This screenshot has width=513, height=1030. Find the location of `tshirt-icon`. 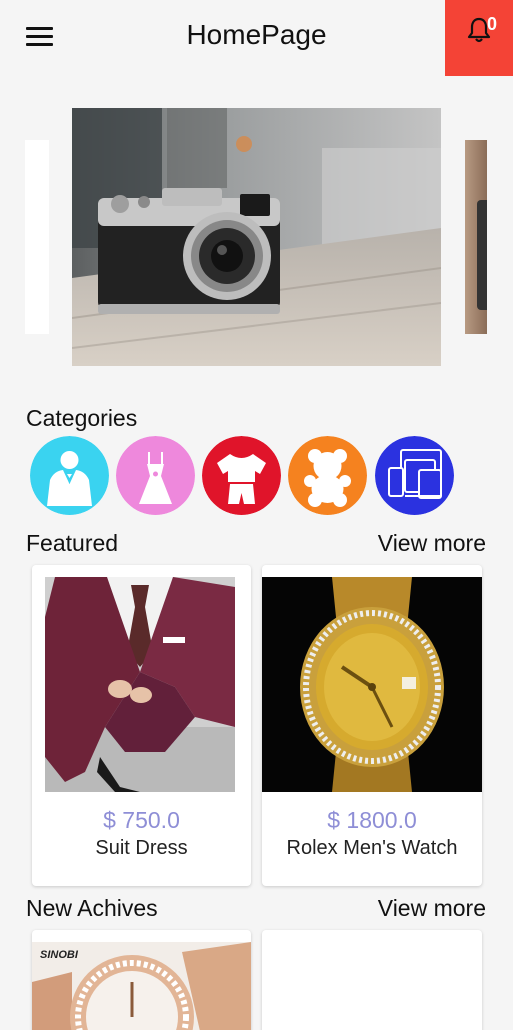

tshirt-icon is located at coordinates (241, 475).